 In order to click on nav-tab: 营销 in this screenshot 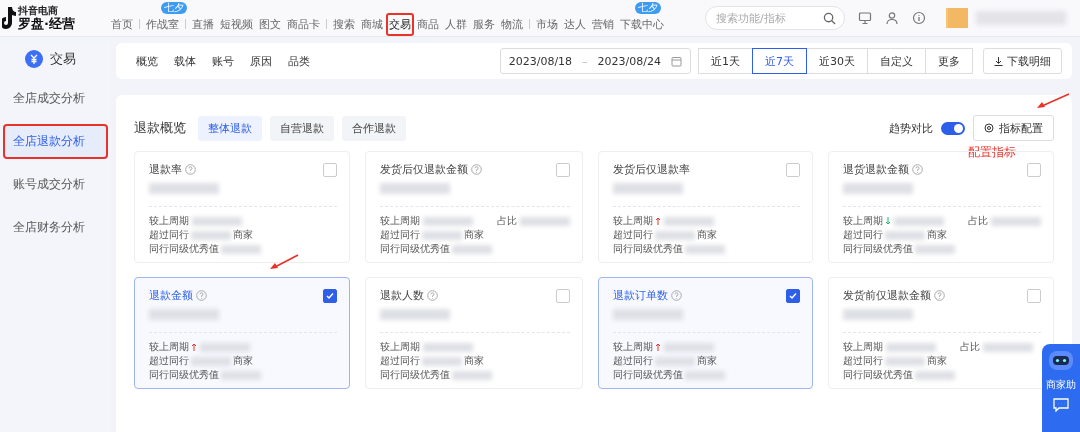, I will do `click(603, 24)`.